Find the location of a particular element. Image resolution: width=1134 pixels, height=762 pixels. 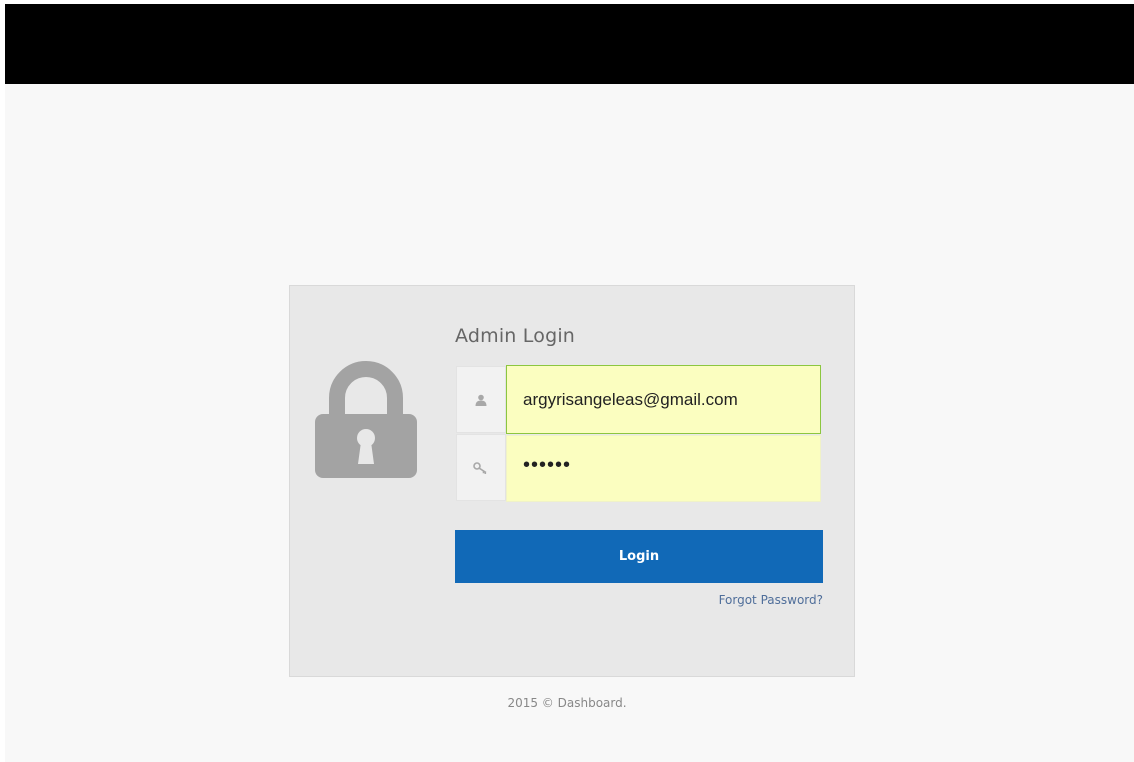

footer-copyright: 2015 © Dashboard. is located at coordinates (567, 703).